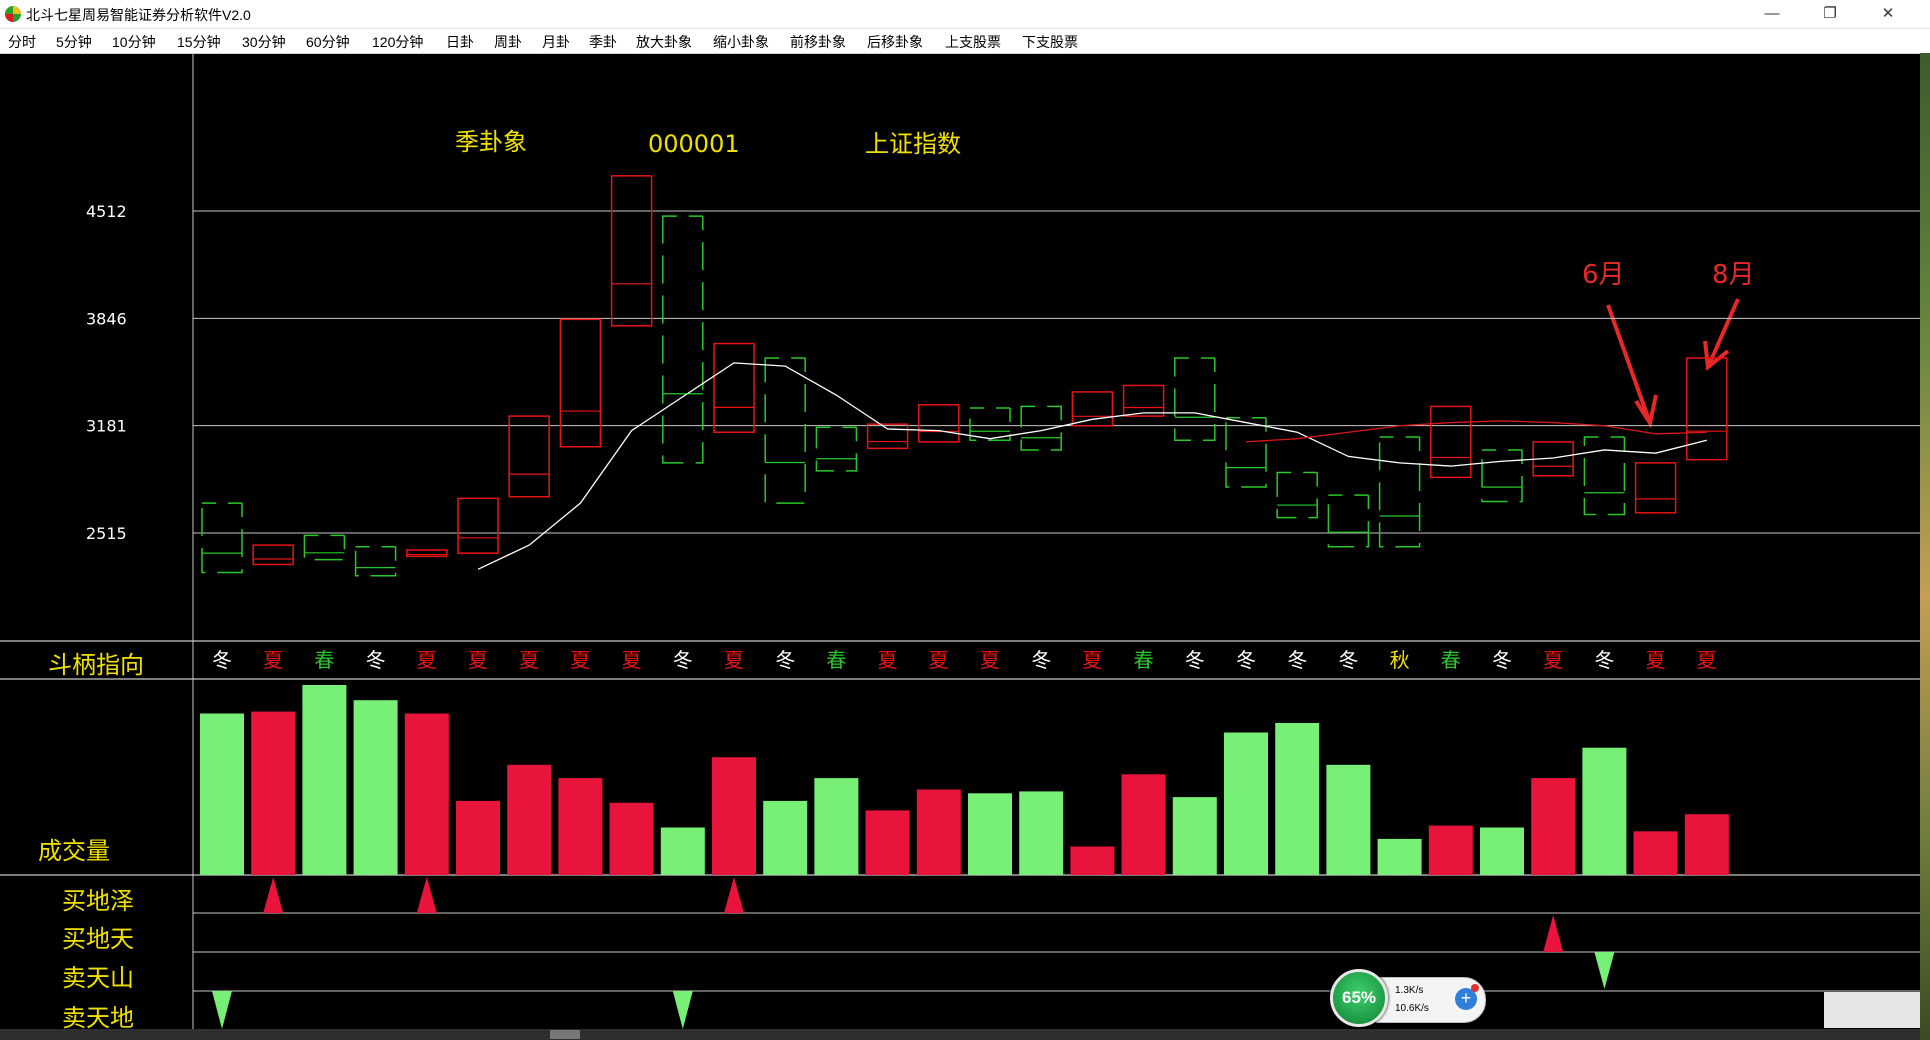  What do you see at coordinates (965, 14) in the screenshot?
I see `title-bar: 北斗七星周易智能证券分析软件V2.0 — ❐ ✕` at bounding box center [965, 14].